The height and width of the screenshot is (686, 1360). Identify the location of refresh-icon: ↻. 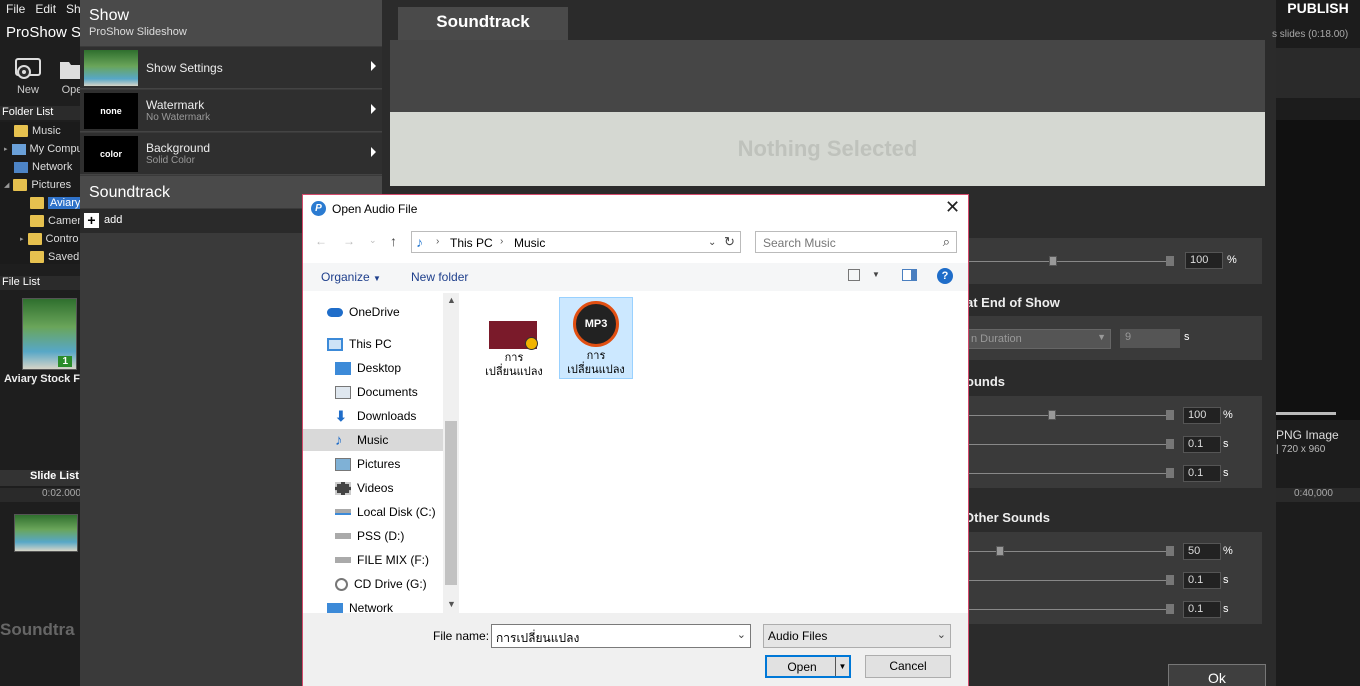
(729, 242).